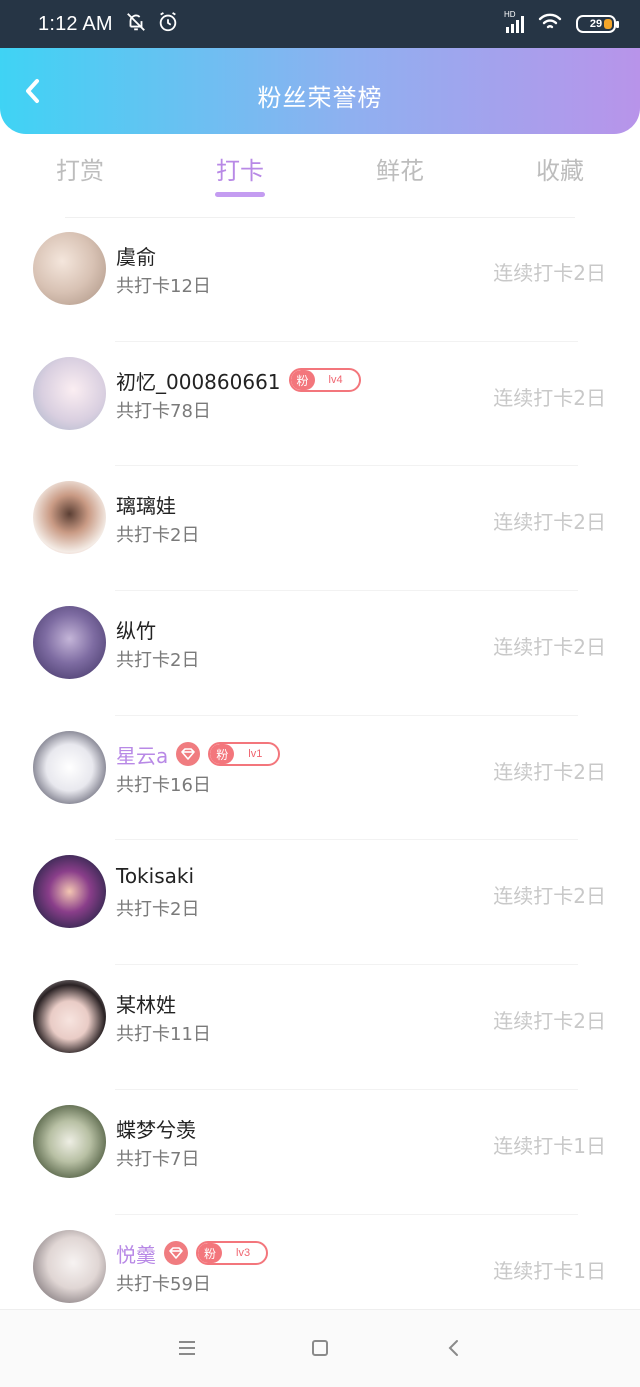 This screenshot has height=1387, width=640. I want to click on list-item: 蝶梦兮羡 共打卡7日 连续打卡1日, so click(320, 1152).